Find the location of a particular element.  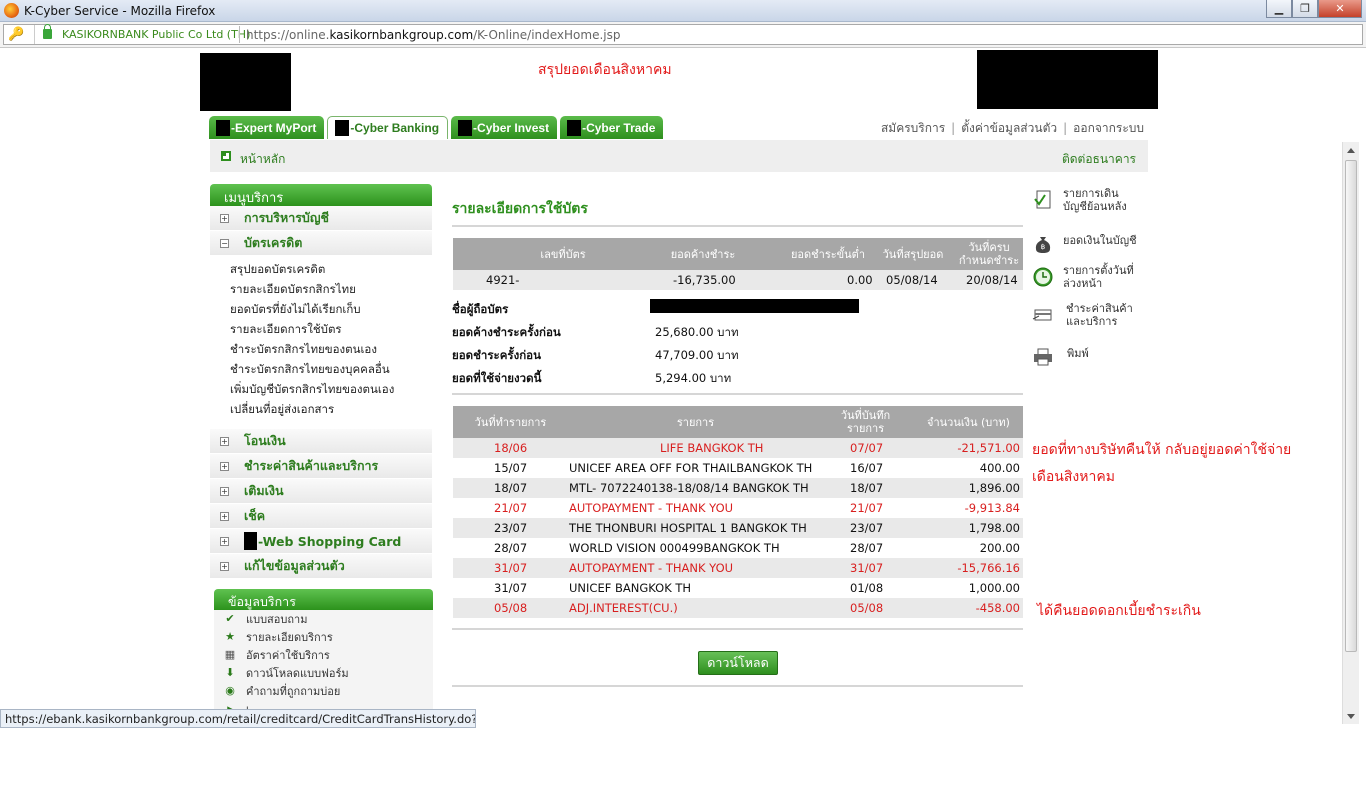

tx-post-date: 23/07 is located at coordinates (867, 528).